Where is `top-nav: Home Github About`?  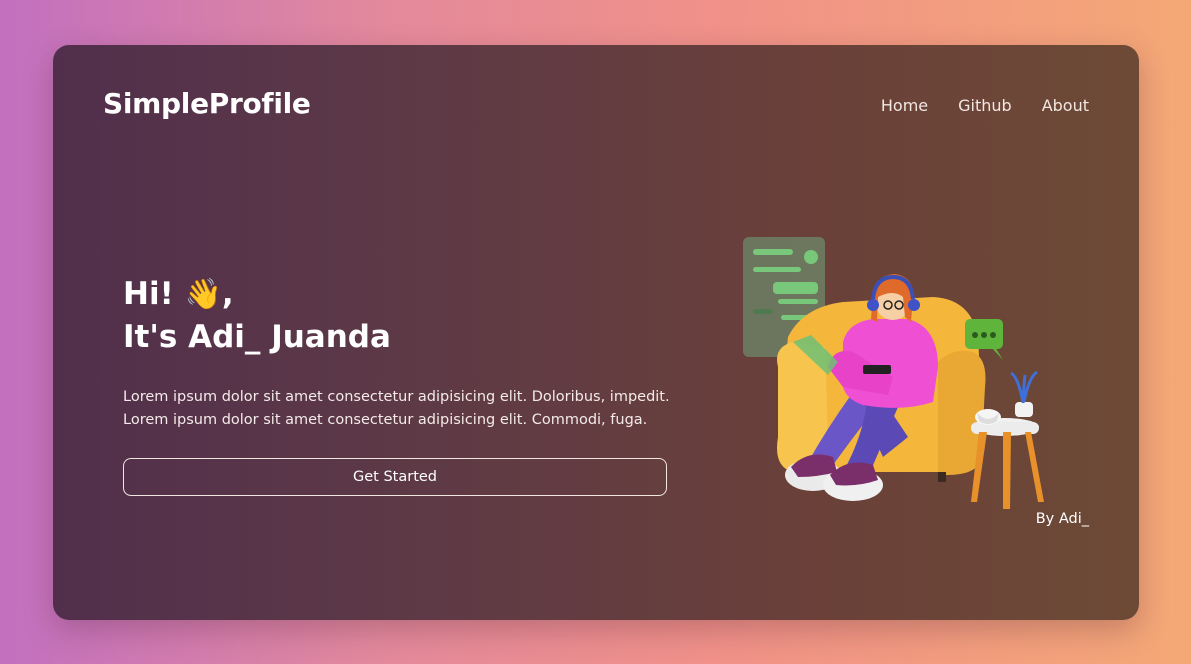
top-nav: Home Github About is located at coordinates (985, 105).